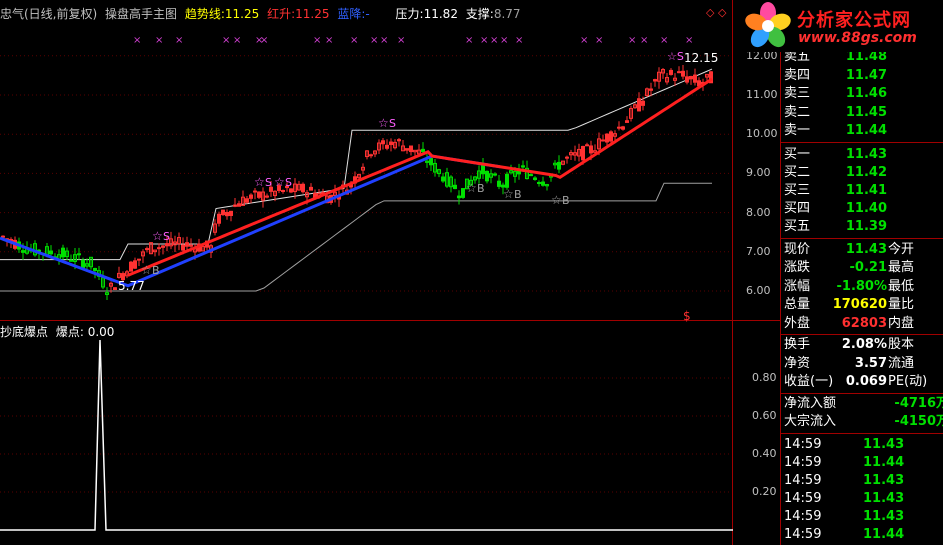 The height and width of the screenshot is (545, 943). What do you see at coordinates (866, 93) in the screenshot?
I see `ask-price: 11.46` at bounding box center [866, 93].